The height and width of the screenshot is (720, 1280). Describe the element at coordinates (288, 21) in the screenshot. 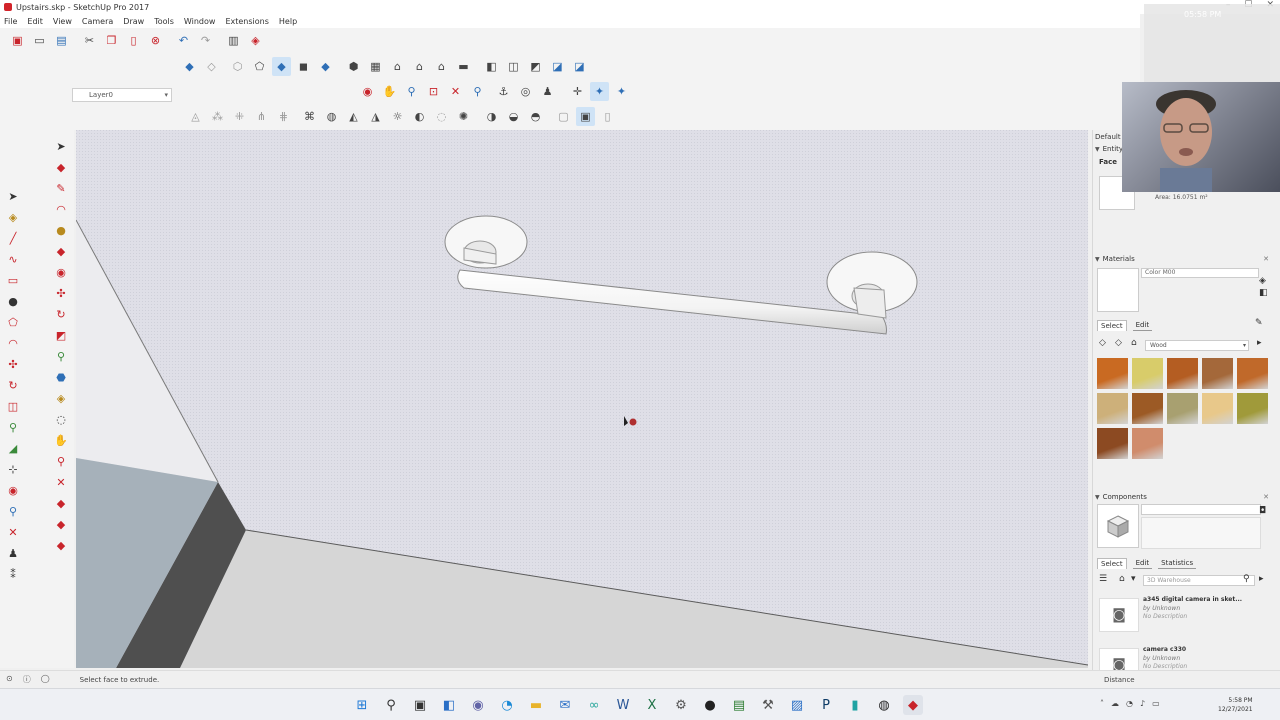

I see `menu-help: Help` at that location.